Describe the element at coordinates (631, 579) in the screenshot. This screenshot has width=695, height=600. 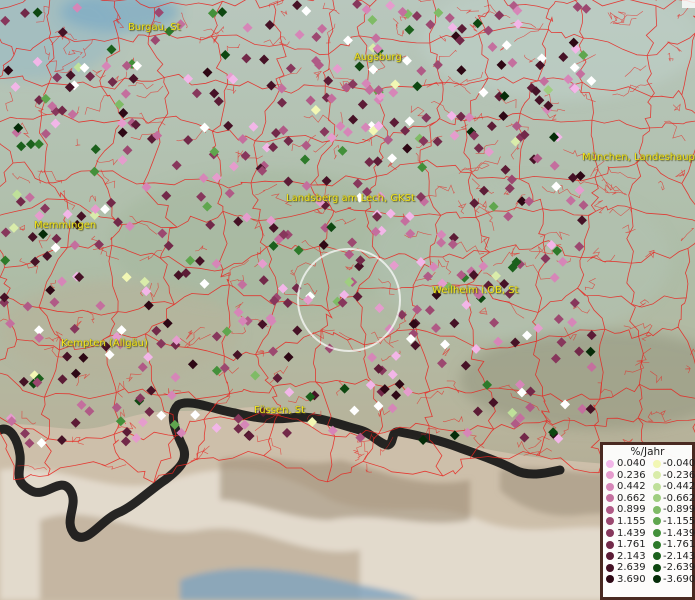
I see `legend-value-positive: 3.690` at that location.